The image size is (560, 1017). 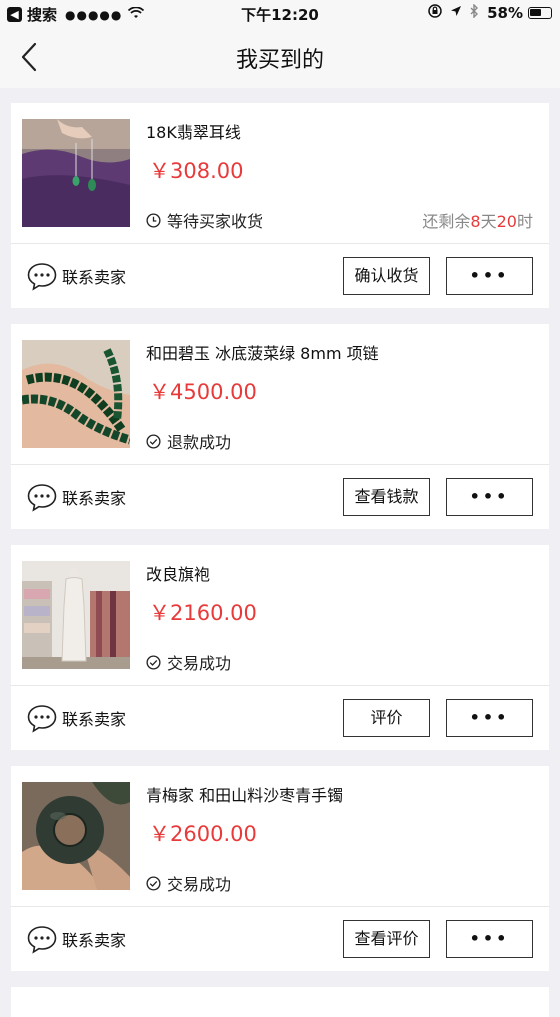 I want to click on rotation-lock-icon, so click(x=435, y=13).